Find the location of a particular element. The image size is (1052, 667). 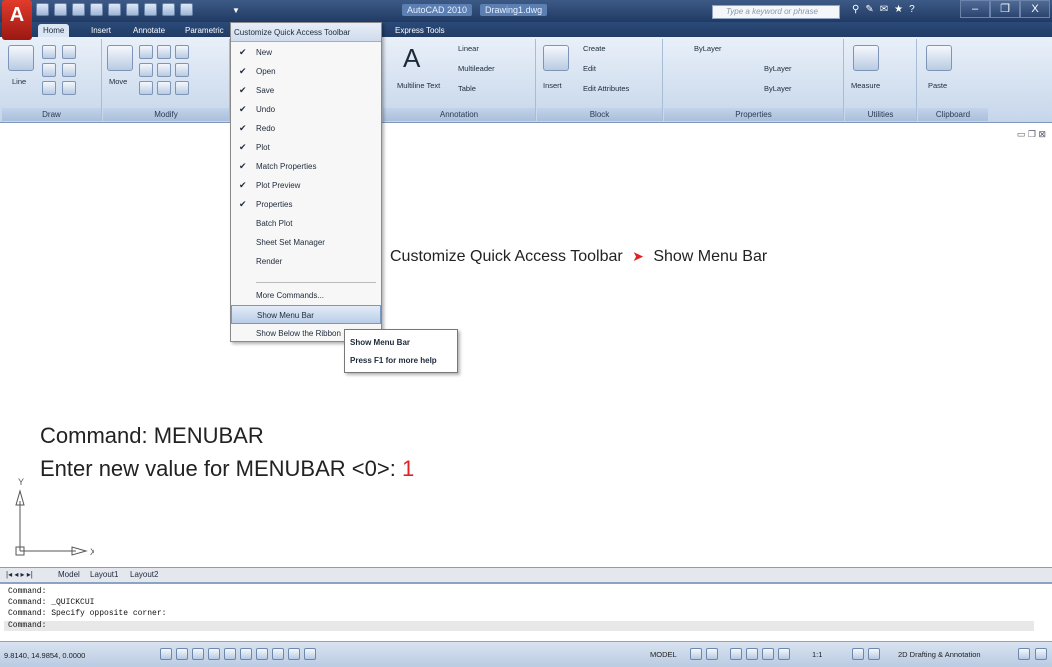

tab-parametric: Parametric is located at coordinates (204, 30).